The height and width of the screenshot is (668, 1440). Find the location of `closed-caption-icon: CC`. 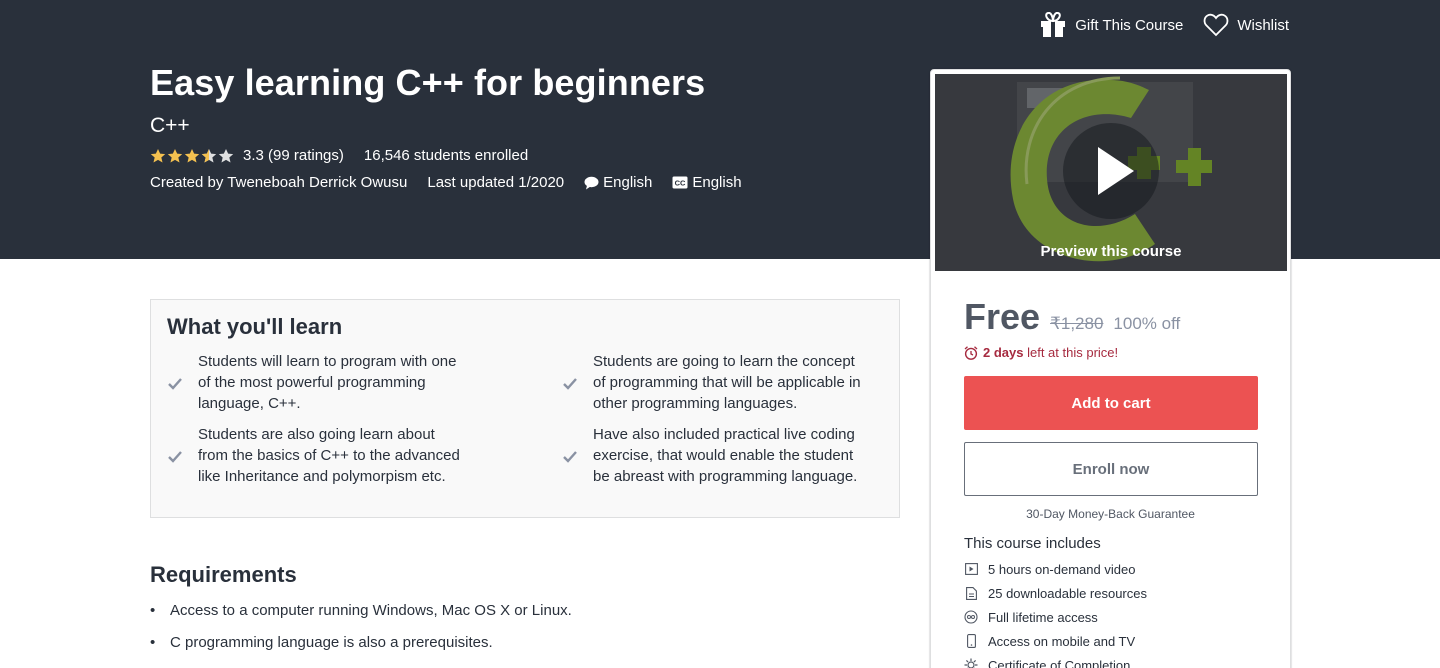

closed-caption-icon: CC is located at coordinates (680, 182).